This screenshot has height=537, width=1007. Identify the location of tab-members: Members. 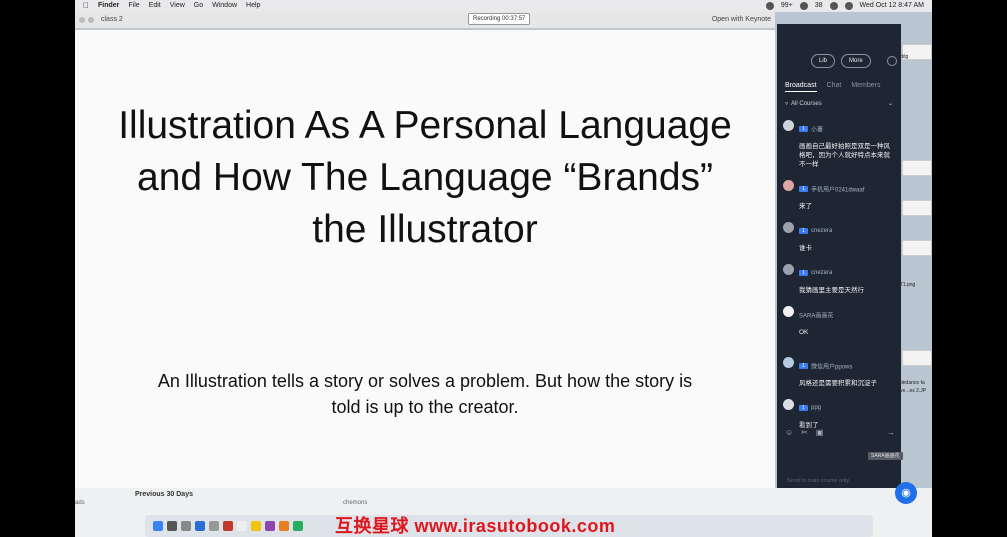
(865, 87).